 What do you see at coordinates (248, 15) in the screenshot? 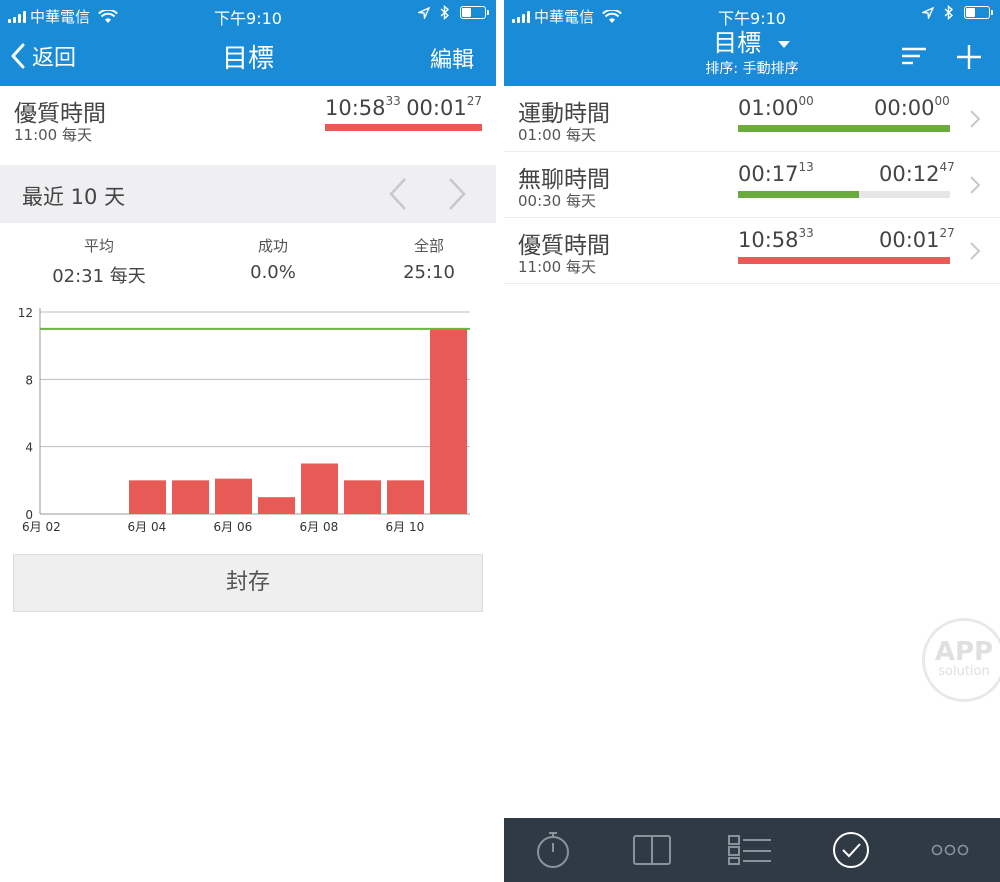
I see `status-bar: 中華電信 下午9:10` at bounding box center [248, 15].